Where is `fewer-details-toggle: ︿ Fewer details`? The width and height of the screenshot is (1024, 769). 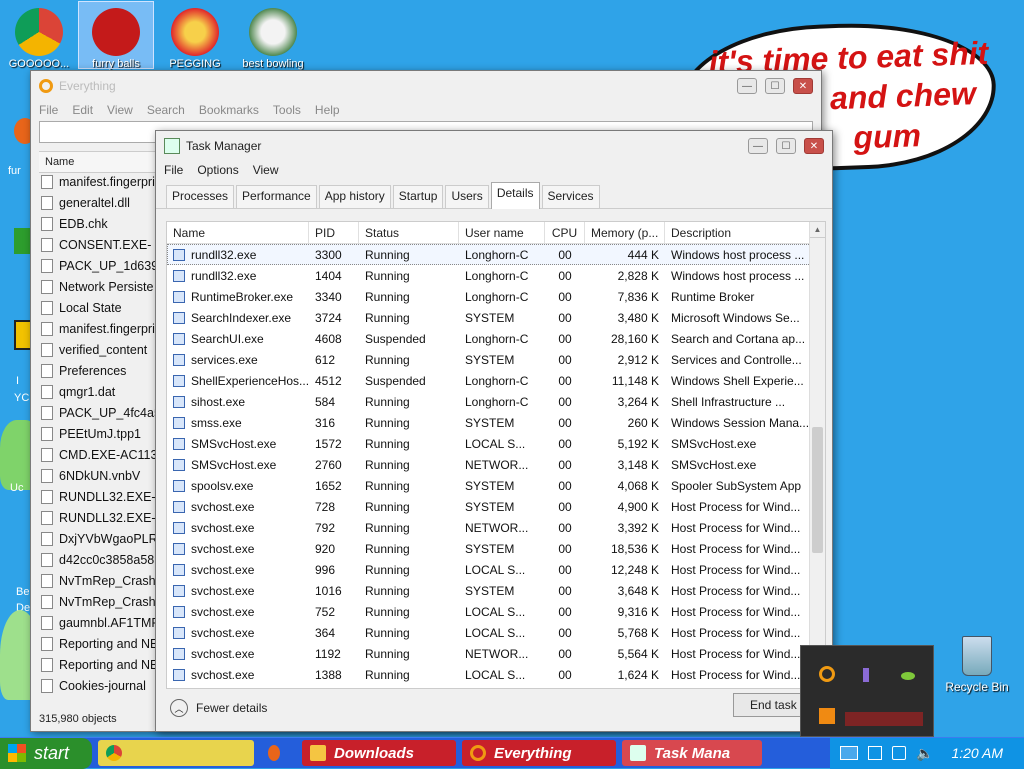
fewer-details-toggle: ︿ Fewer details is located at coordinates (218, 708).